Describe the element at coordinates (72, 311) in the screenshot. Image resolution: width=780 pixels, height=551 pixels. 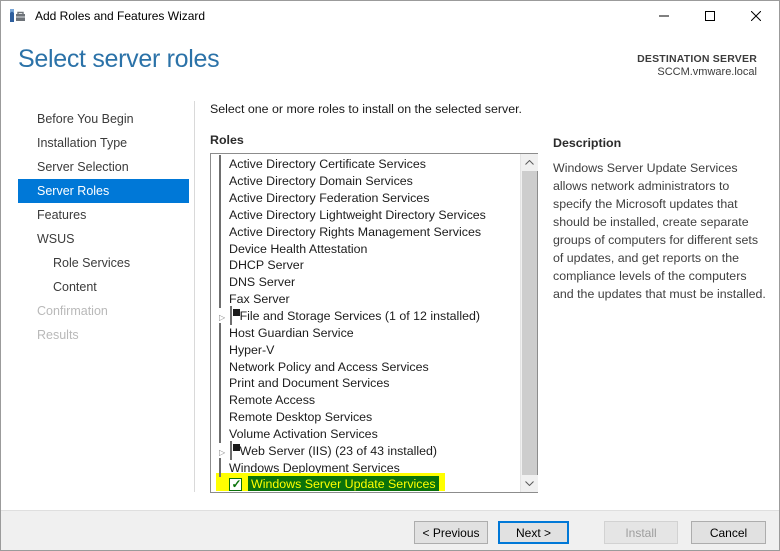
I see `wizard-step-label: Confirmation` at that location.